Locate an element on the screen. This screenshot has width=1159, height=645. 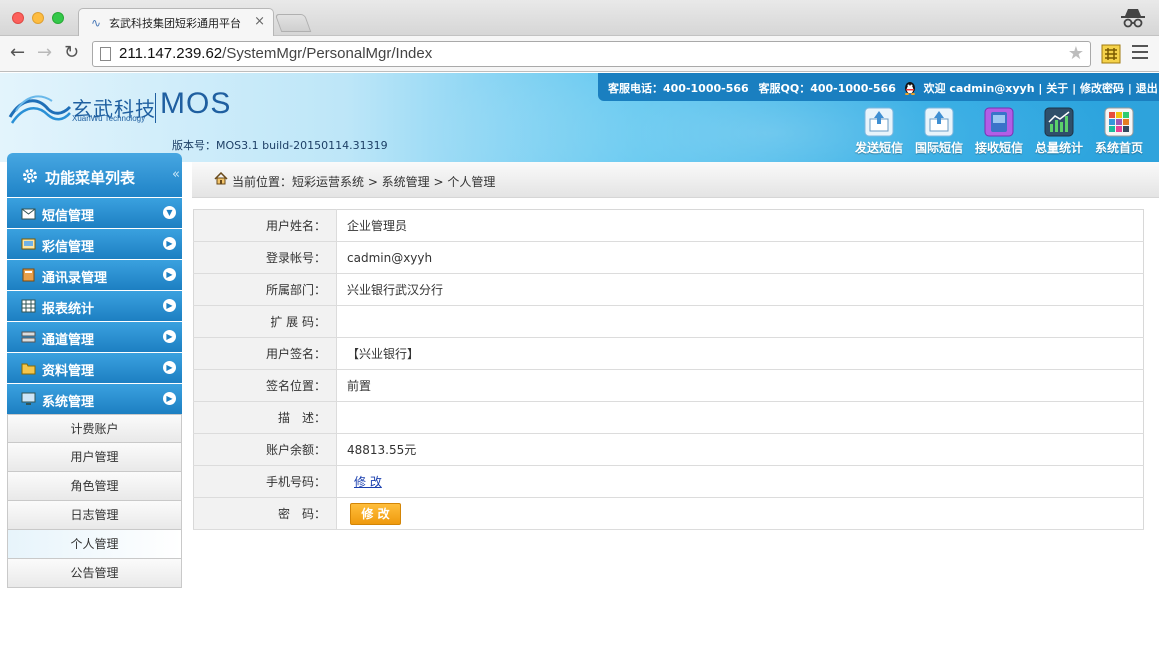
department-value: 兴业银行武汉分行 is located at coordinates (740, 289).